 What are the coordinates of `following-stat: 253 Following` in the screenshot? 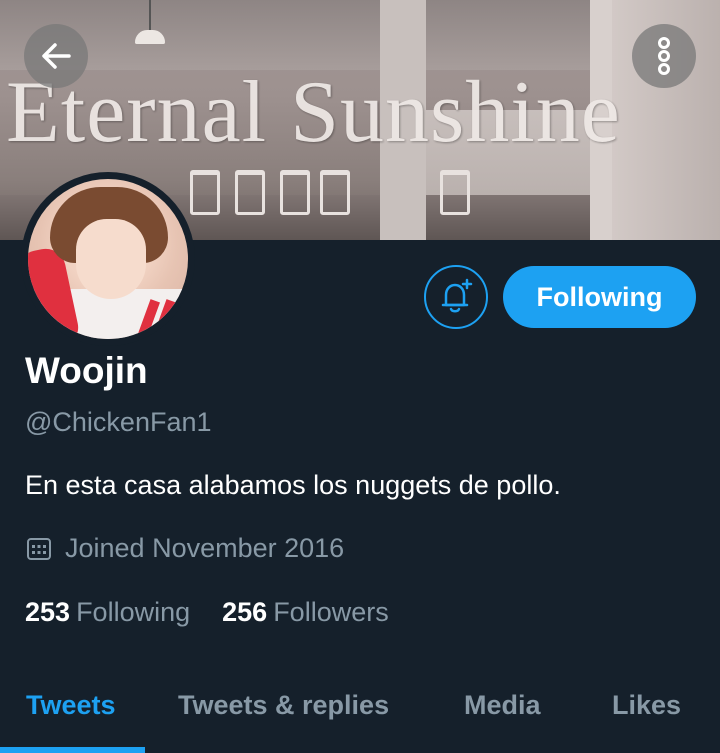 It's located at (107, 612).